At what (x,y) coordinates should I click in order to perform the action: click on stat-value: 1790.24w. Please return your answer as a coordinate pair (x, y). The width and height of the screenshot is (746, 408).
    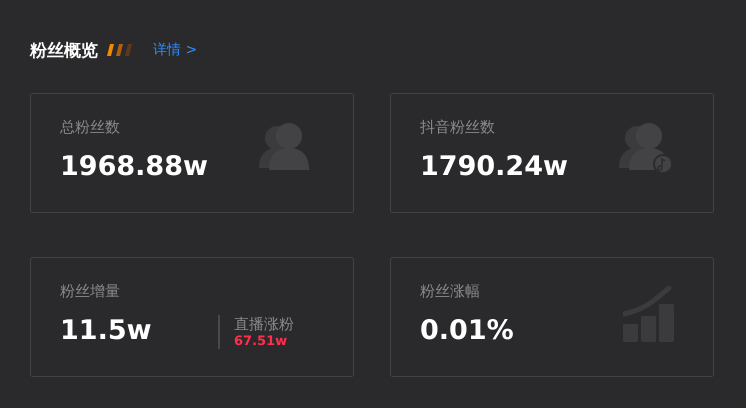
    Looking at the image, I should click on (494, 167).